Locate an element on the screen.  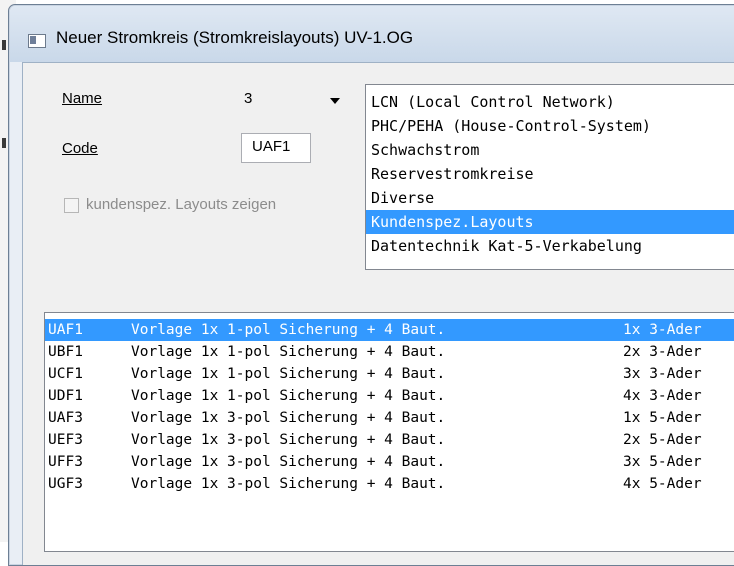
name-label: Name is located at coordinates (82, 98).